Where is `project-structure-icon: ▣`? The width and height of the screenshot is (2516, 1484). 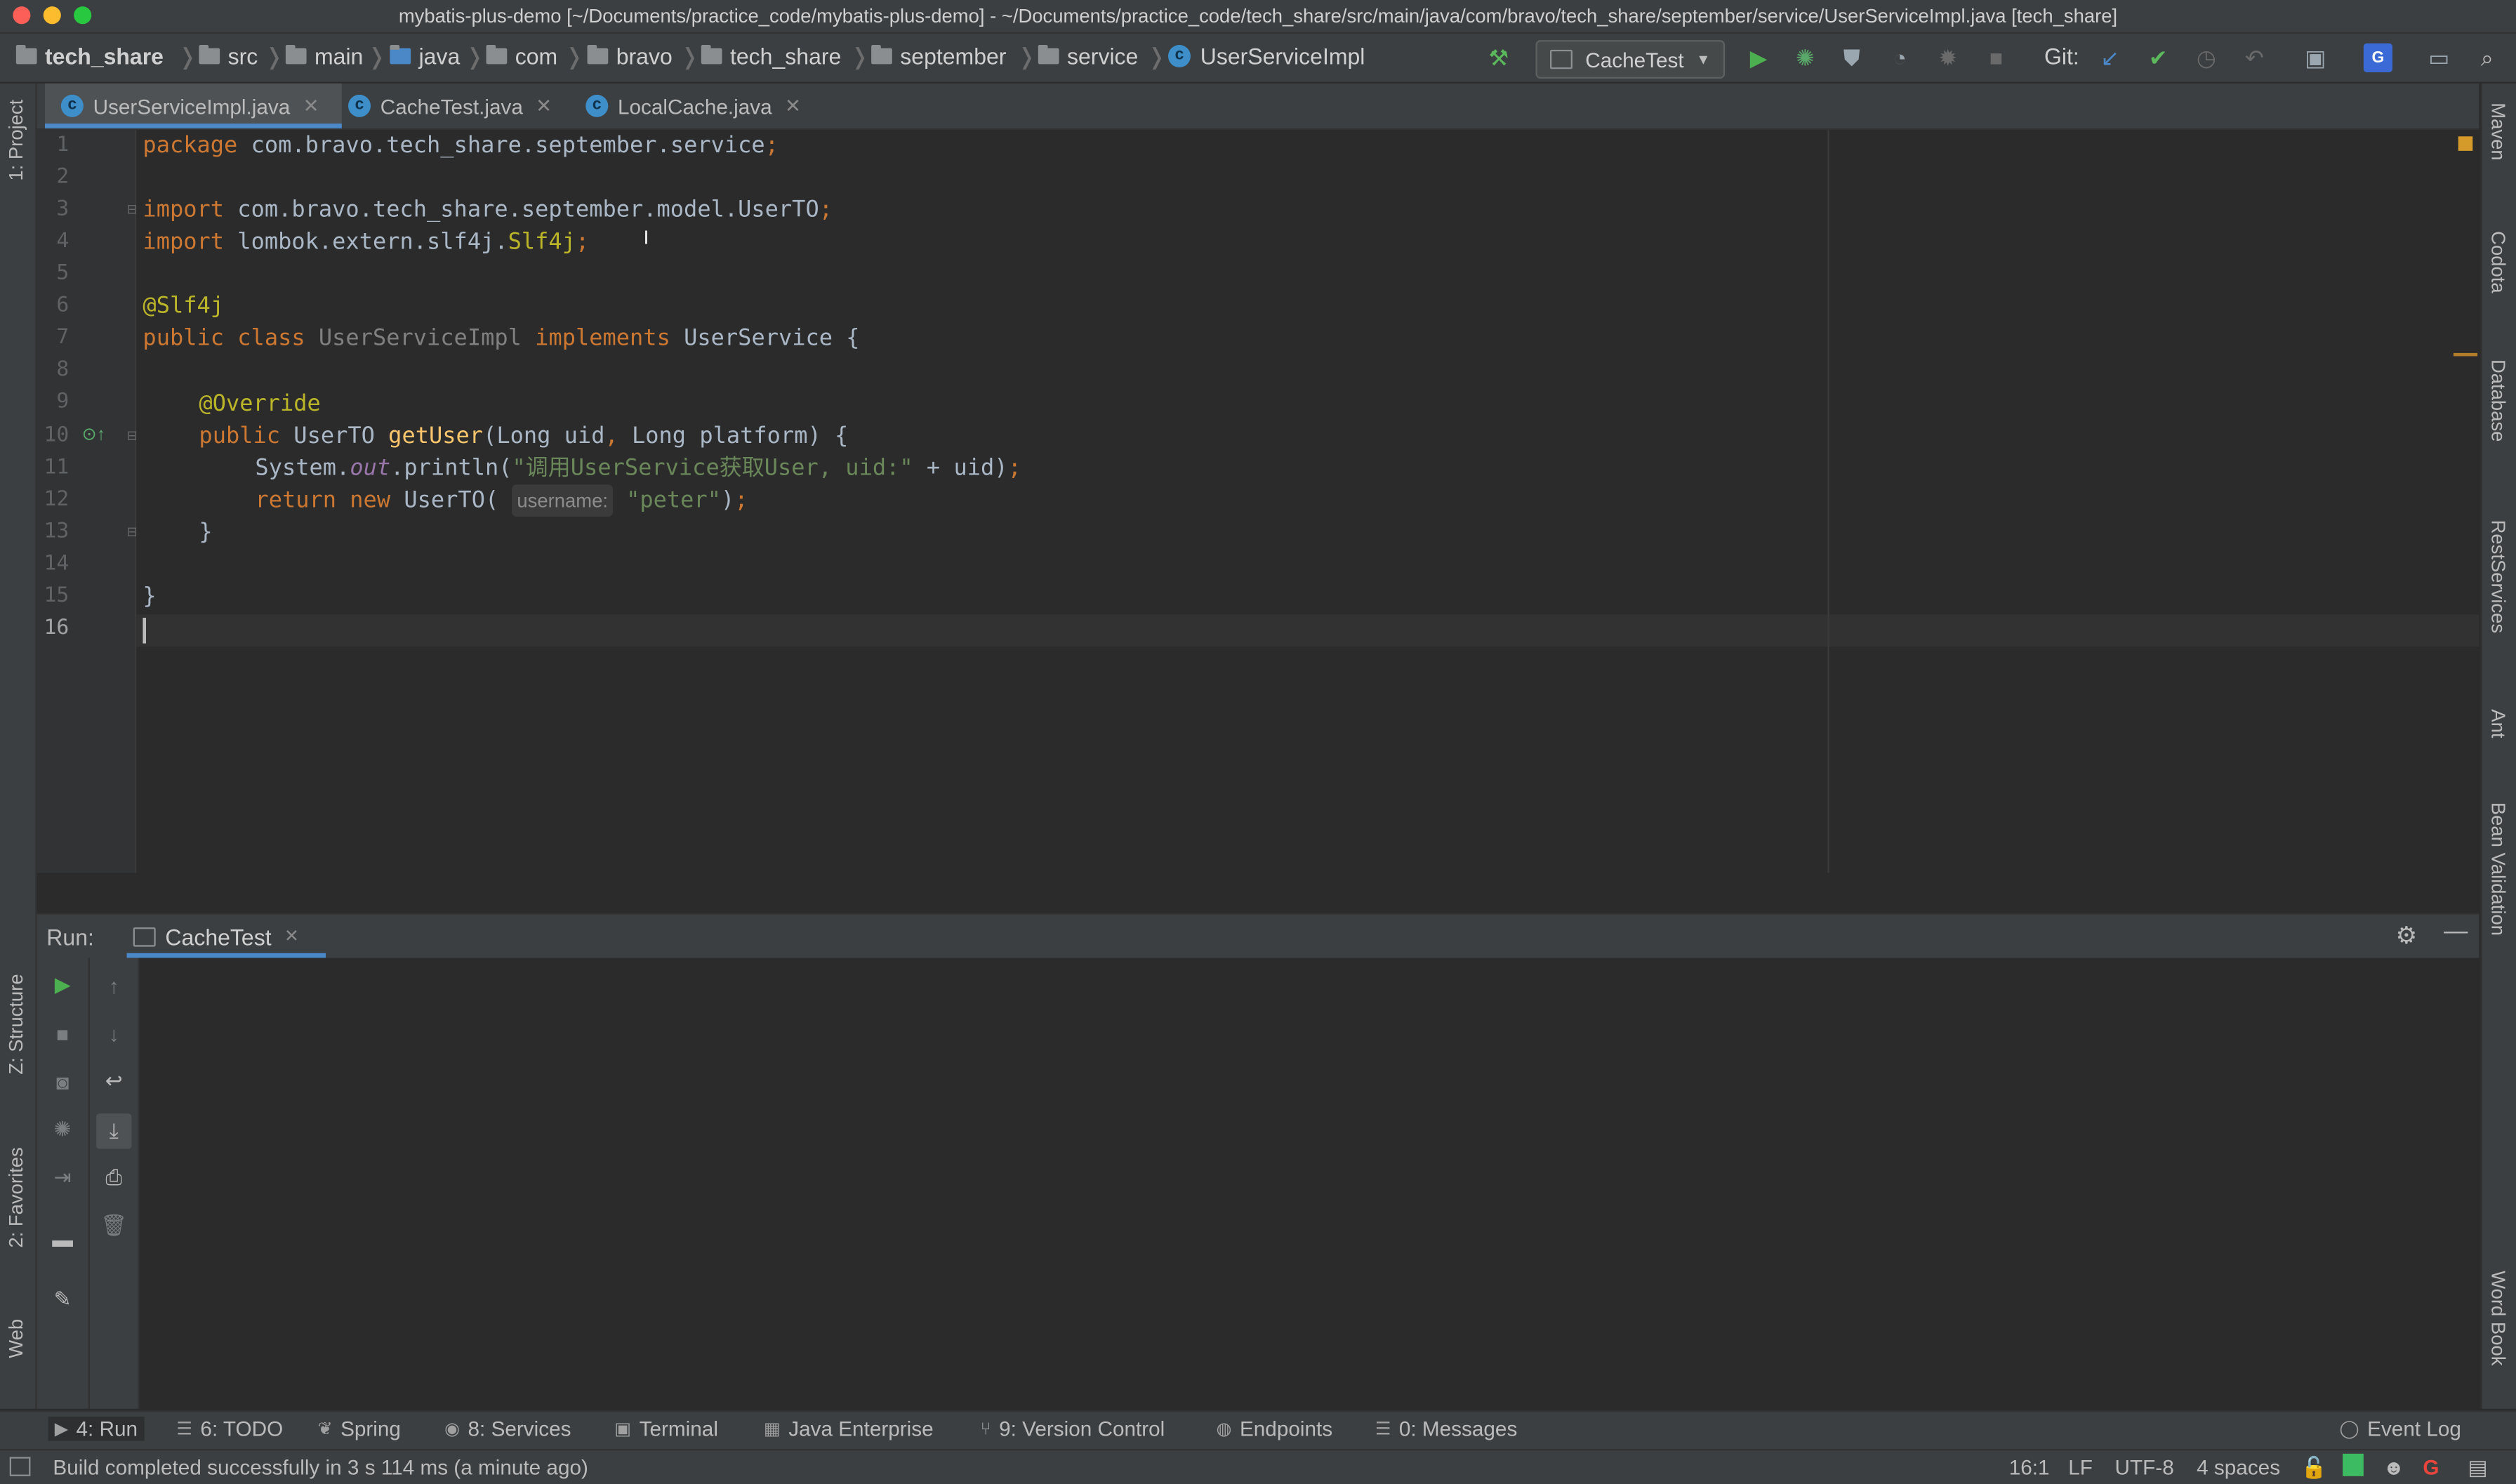
project-structure-icon: ▣ is located at coordinates (2315, 58).